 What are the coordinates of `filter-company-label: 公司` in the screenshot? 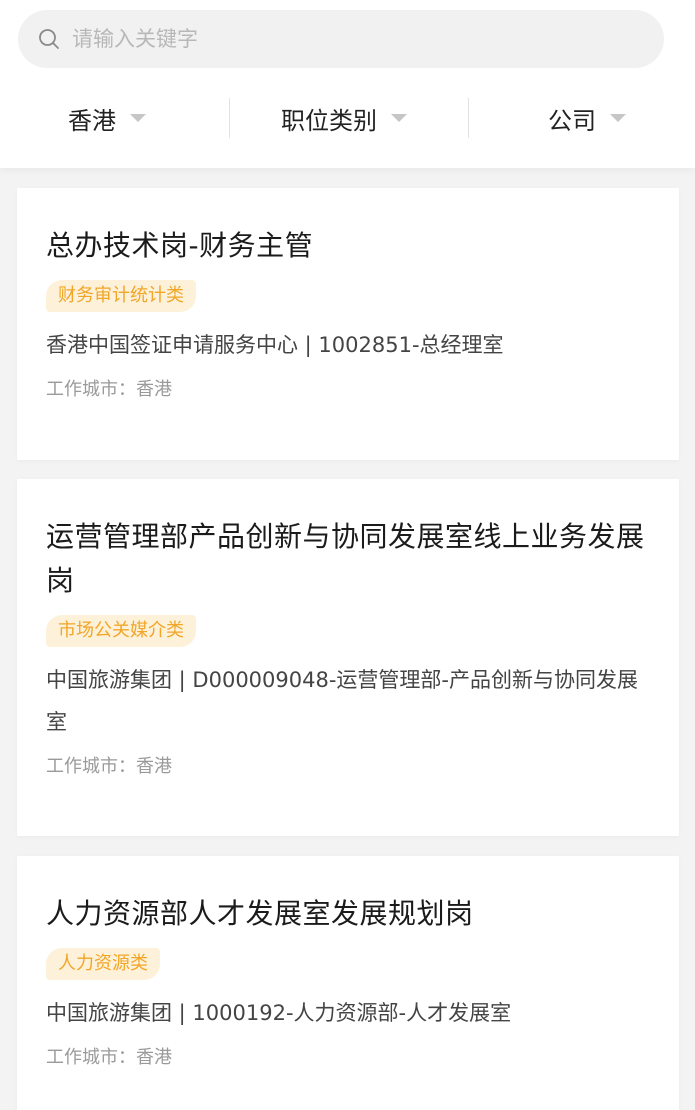 It's located at (572, 120).